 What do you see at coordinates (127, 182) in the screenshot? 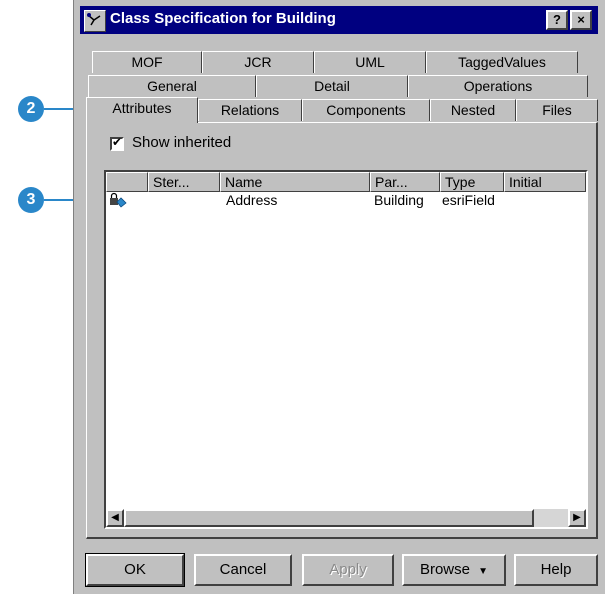
I see `column-header-icon` at bounding box center [127, 182].